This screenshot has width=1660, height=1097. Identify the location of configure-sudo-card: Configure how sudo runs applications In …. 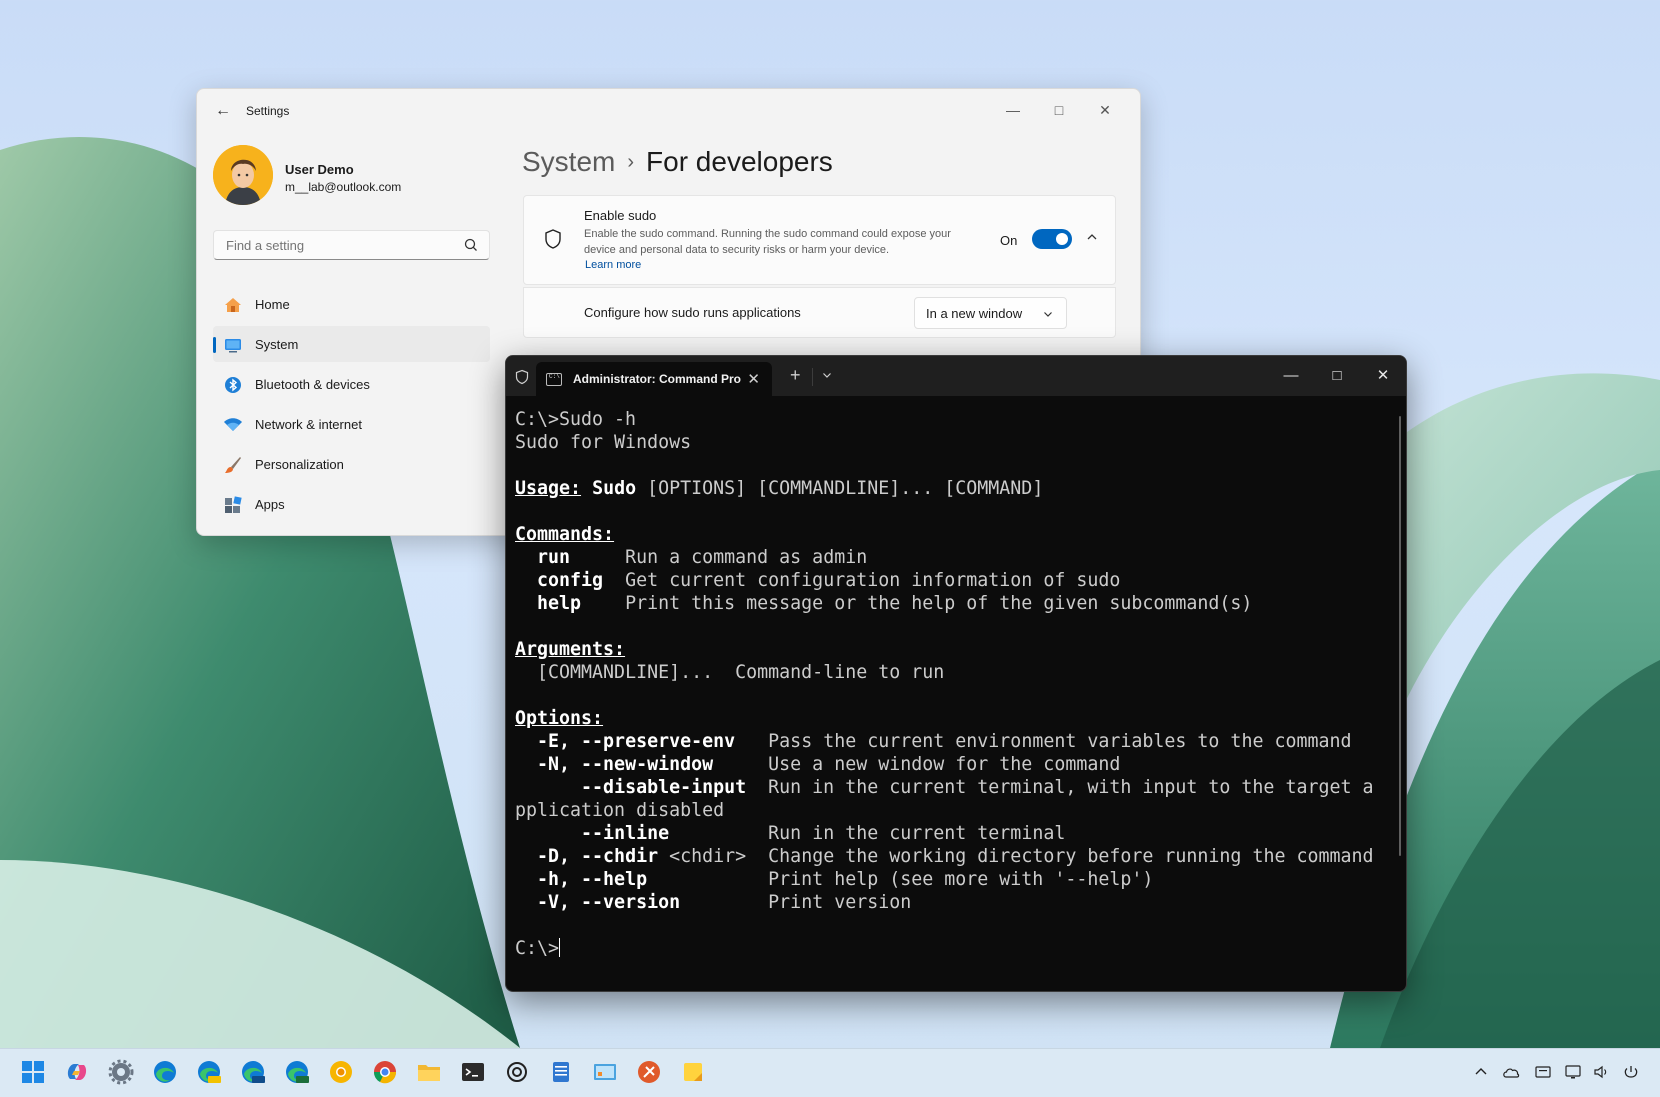
(819, 312).